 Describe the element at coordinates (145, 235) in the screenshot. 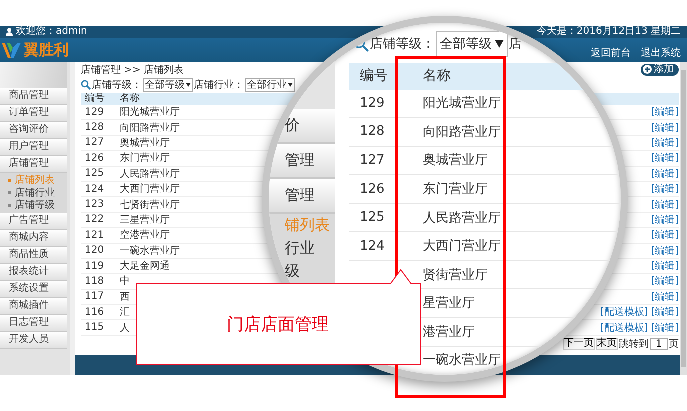

I see `table-cell-text: 空港营业厅` at that location.